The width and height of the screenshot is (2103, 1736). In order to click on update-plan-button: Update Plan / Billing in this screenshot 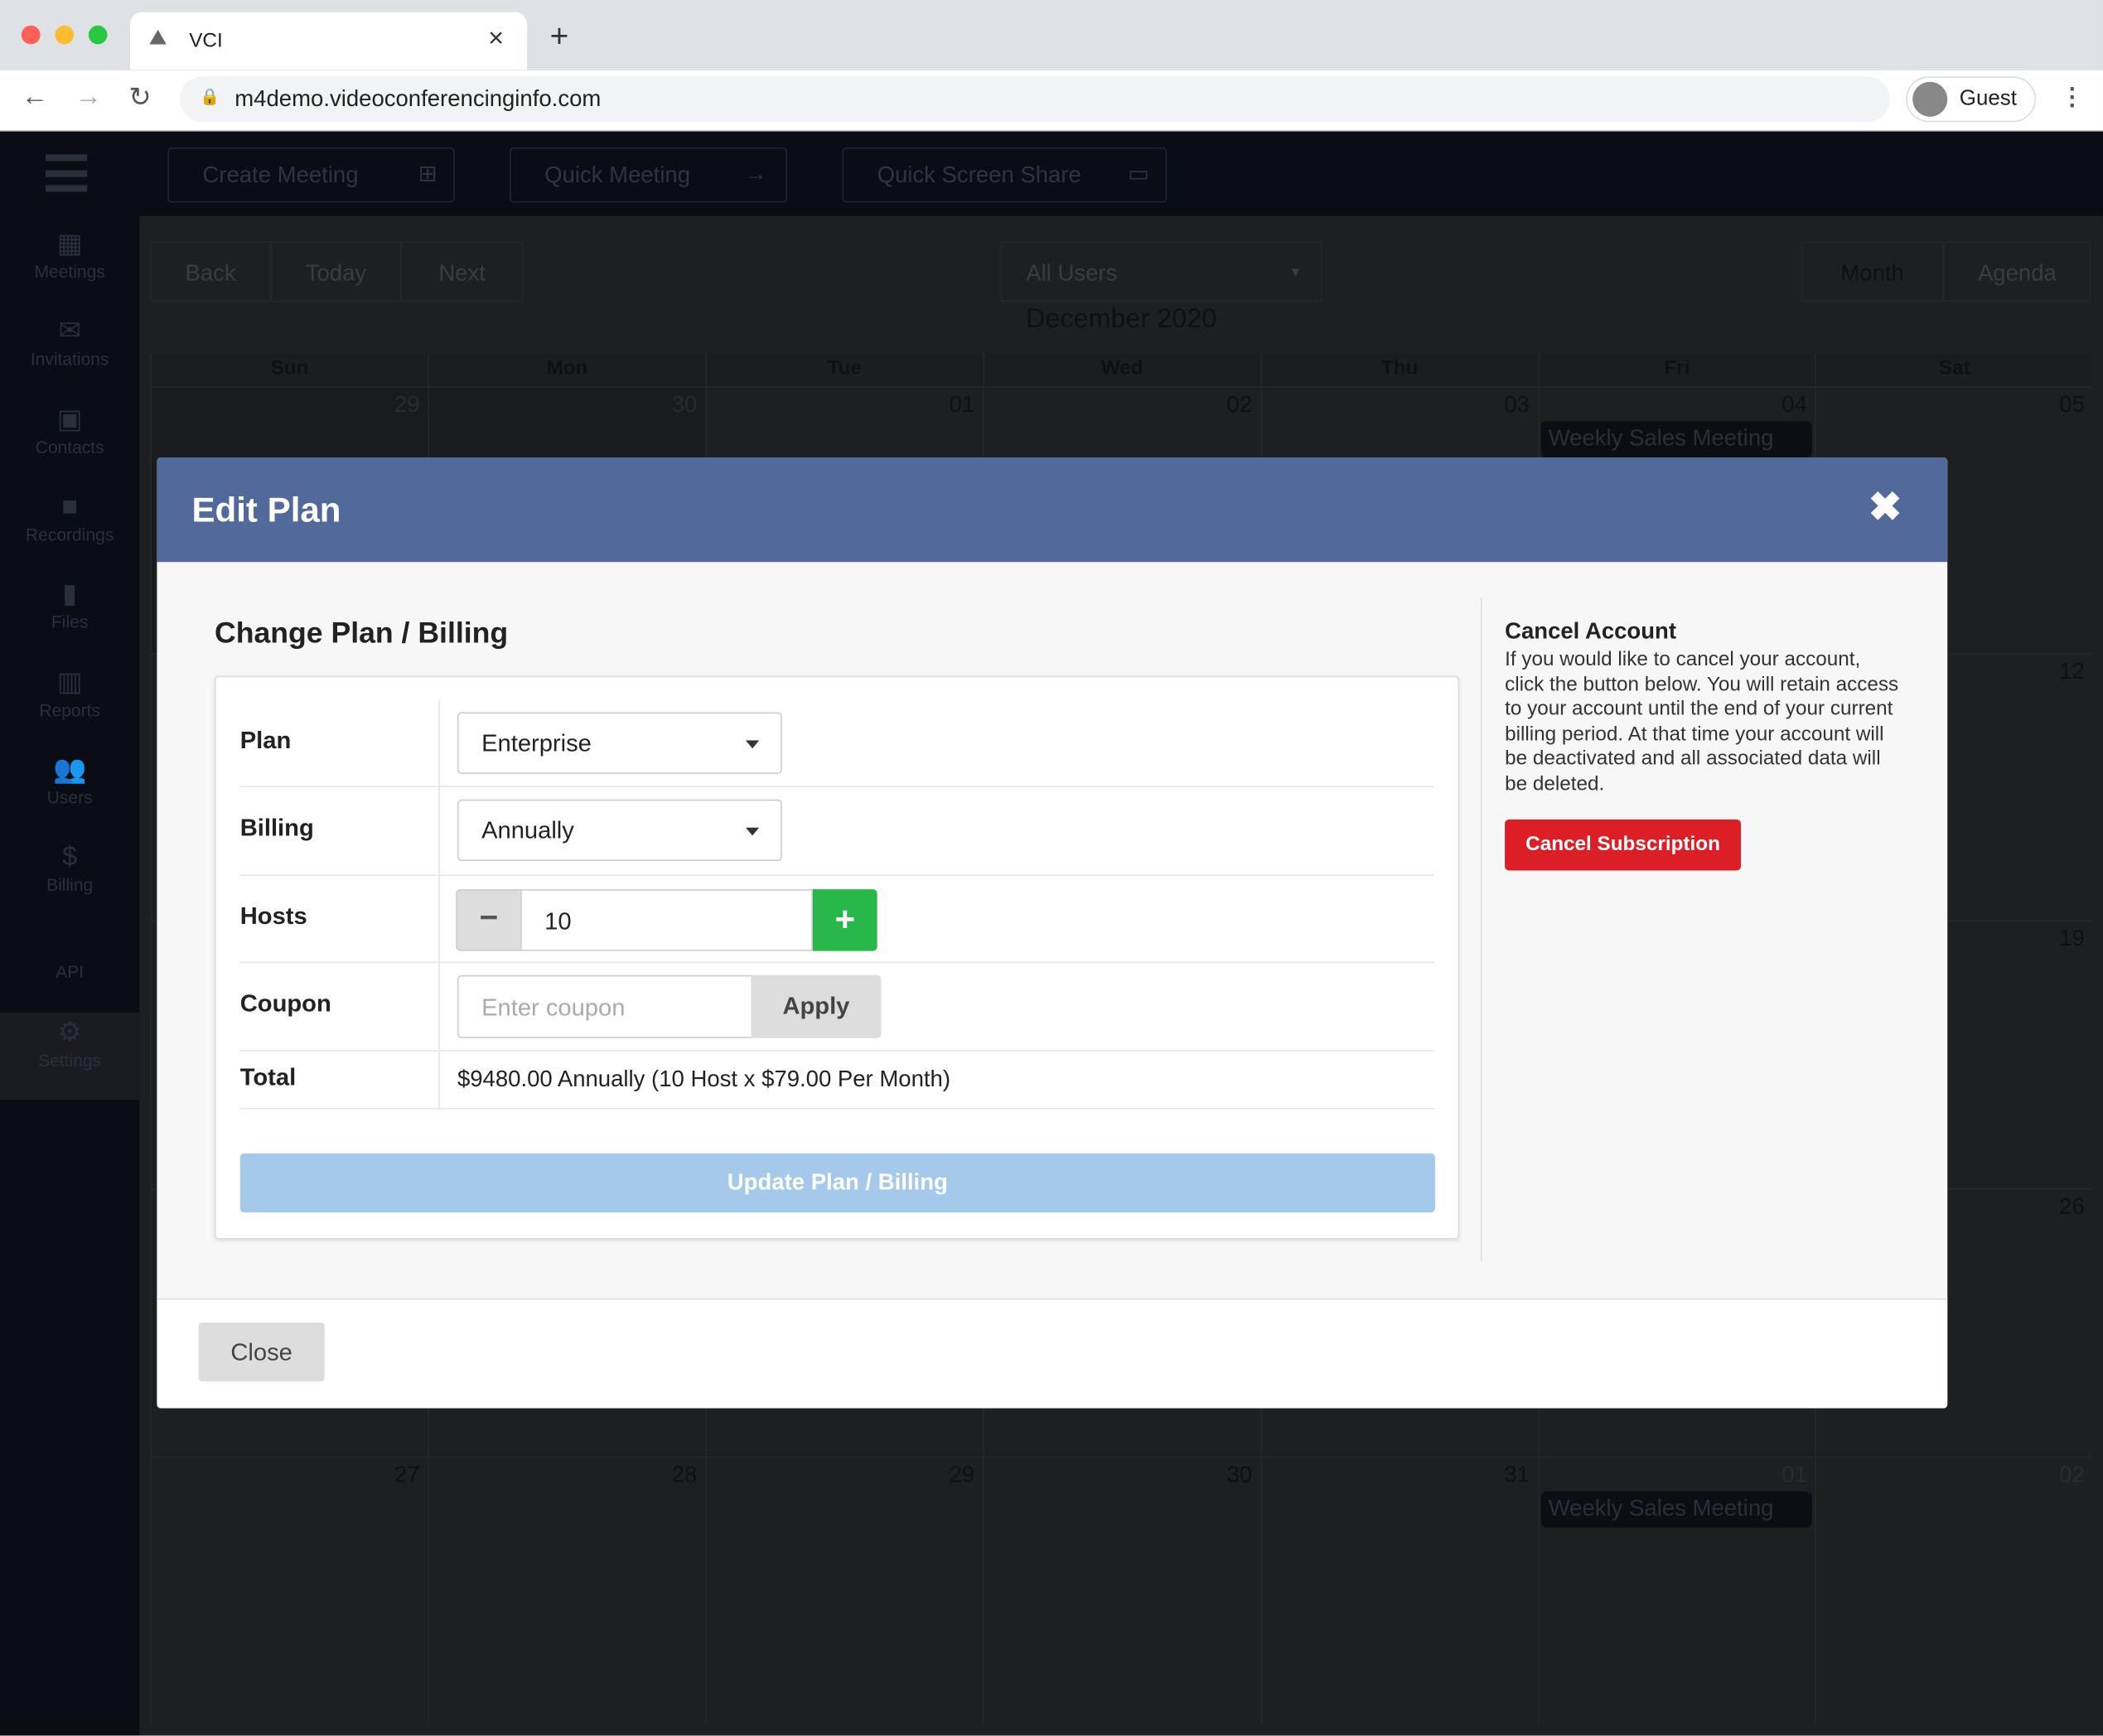, I will do `click(837, 1183)`.